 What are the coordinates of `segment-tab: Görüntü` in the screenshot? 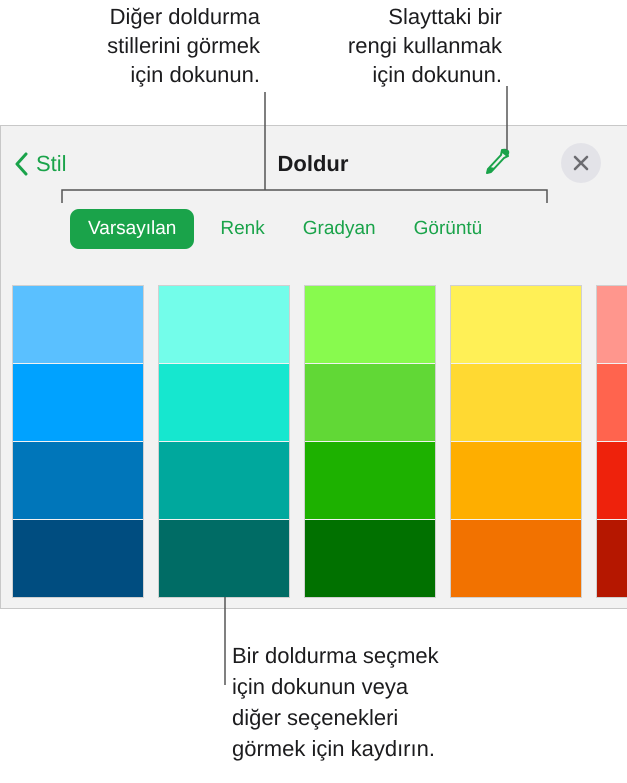 It's located at (448, 229).